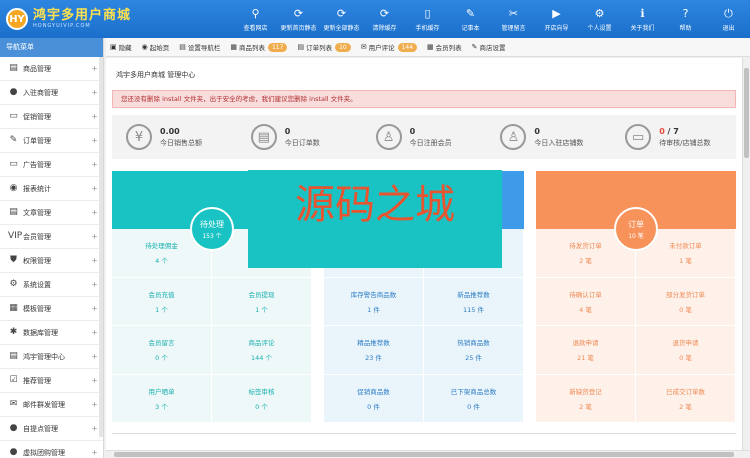  I want to click on tab-icon: ◉, so click(144, 47).